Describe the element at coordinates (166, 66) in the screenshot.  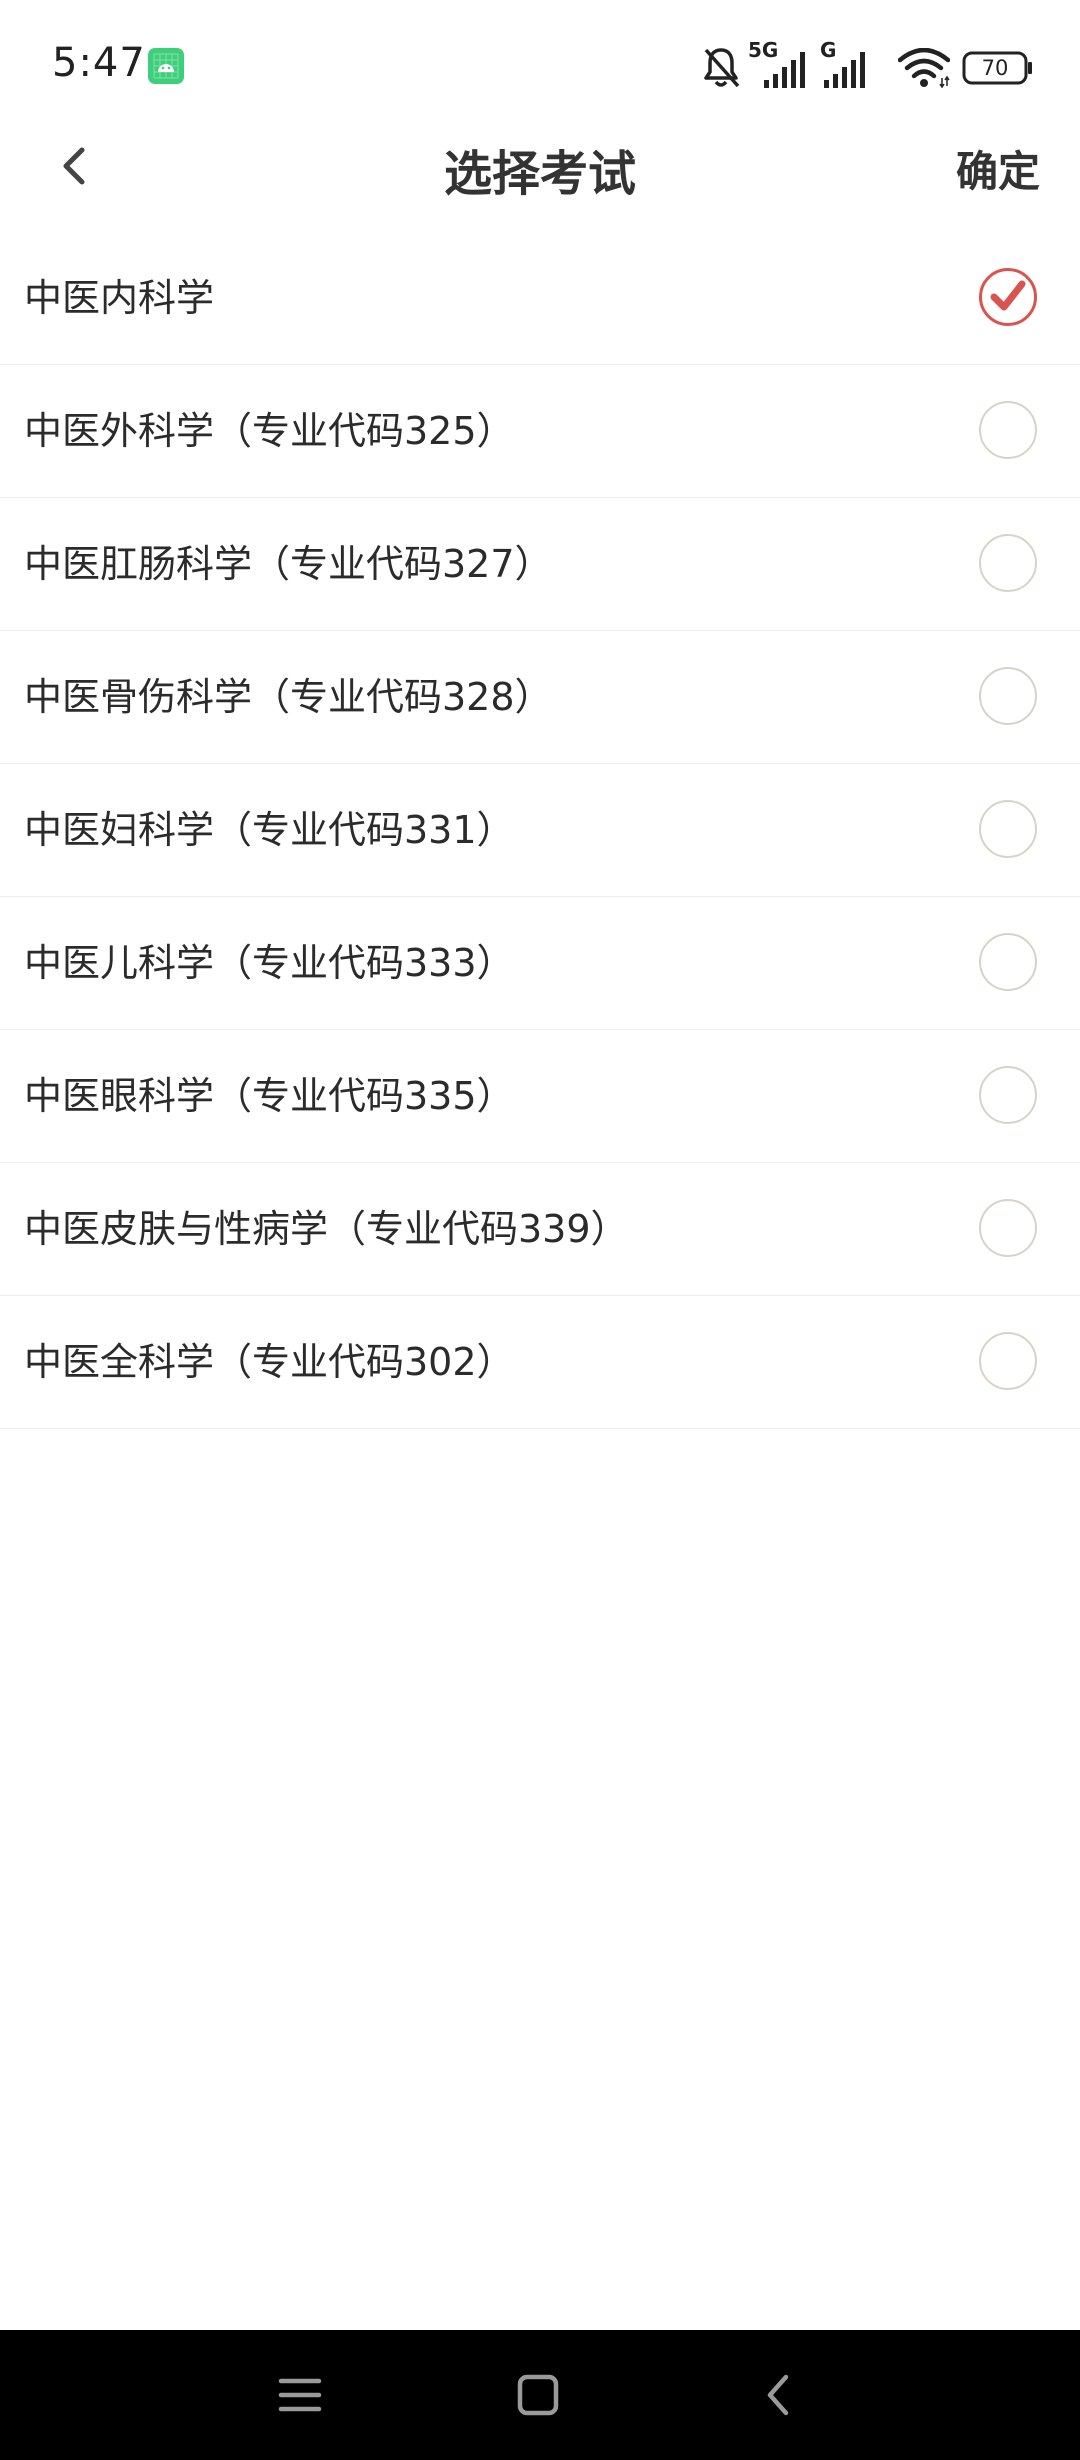
I see `android-app-icon` at that location.